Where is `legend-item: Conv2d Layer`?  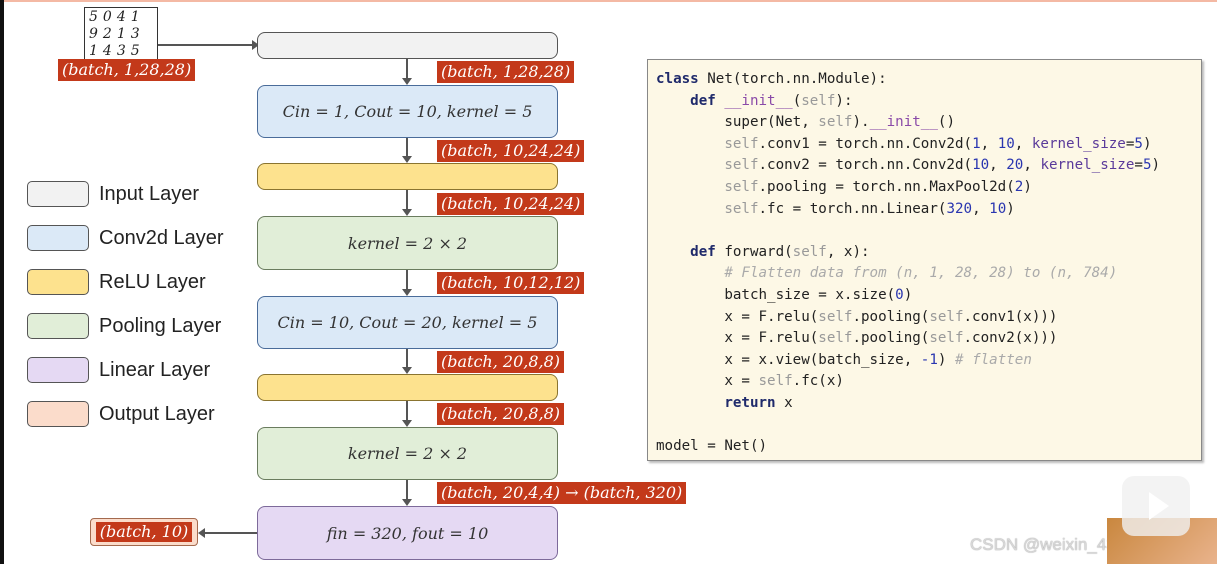 legend-item: Conv2d Layer is located at coordinates (125, 238).